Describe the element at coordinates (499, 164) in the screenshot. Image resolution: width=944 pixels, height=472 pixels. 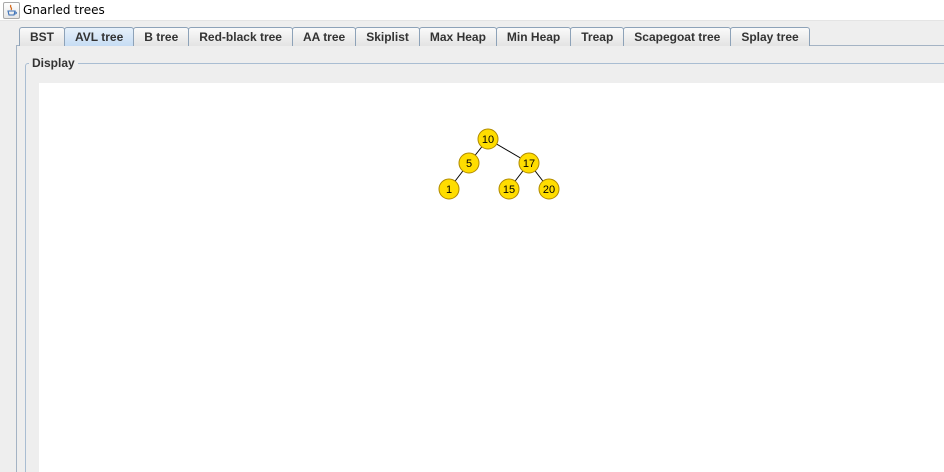
I see `tree-diagram: 10 5 17 1 15 20` at that location.